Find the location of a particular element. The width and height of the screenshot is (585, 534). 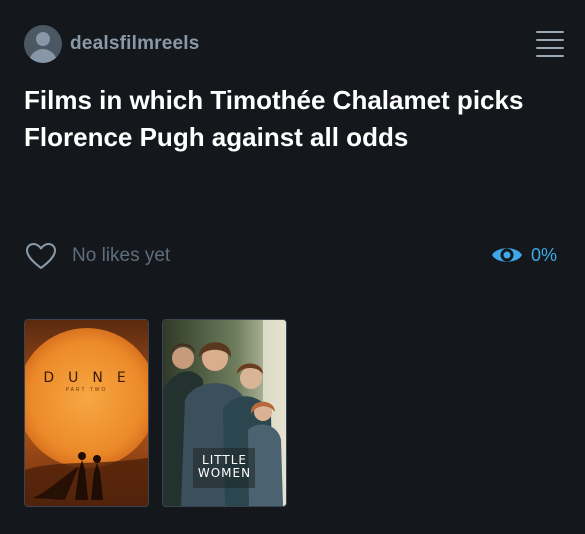

likes-row: No likes yet is located at coordinates (97, 256).